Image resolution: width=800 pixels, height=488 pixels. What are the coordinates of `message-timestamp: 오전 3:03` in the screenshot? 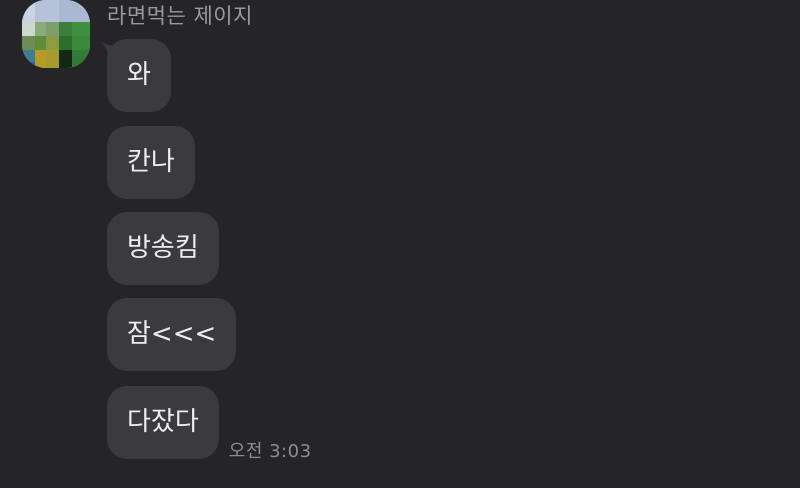 It's located at (270, 451).